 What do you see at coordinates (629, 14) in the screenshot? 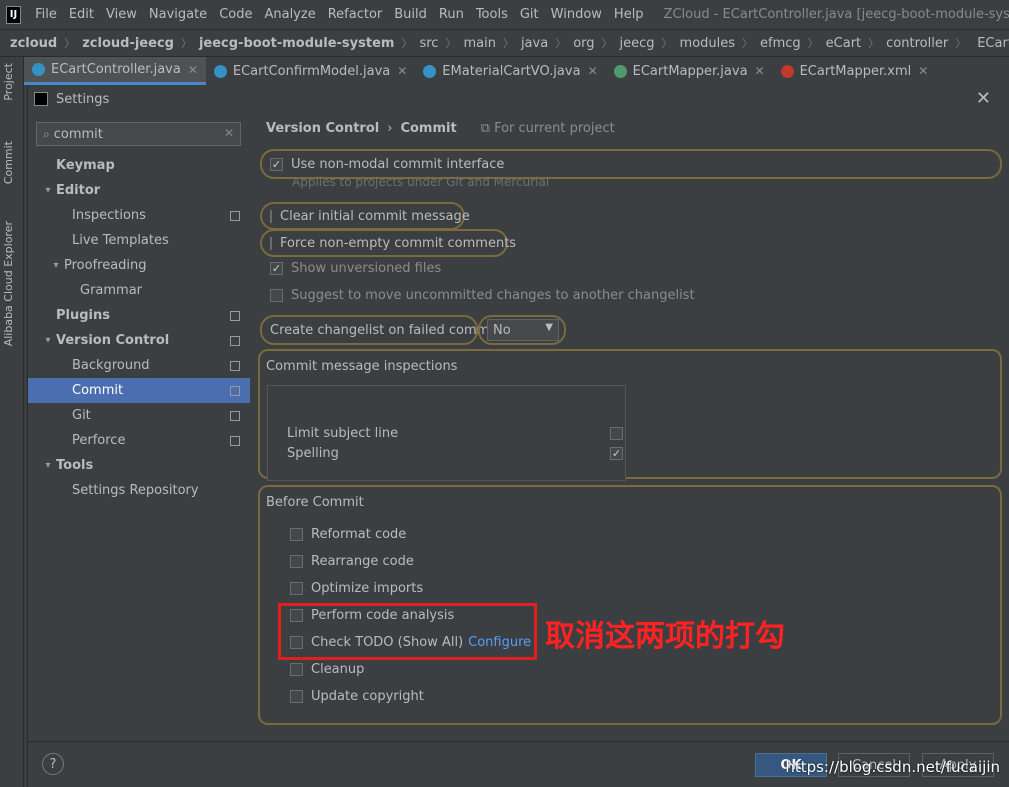
I see `menu-help: Help` at bounding box center [629, 14].